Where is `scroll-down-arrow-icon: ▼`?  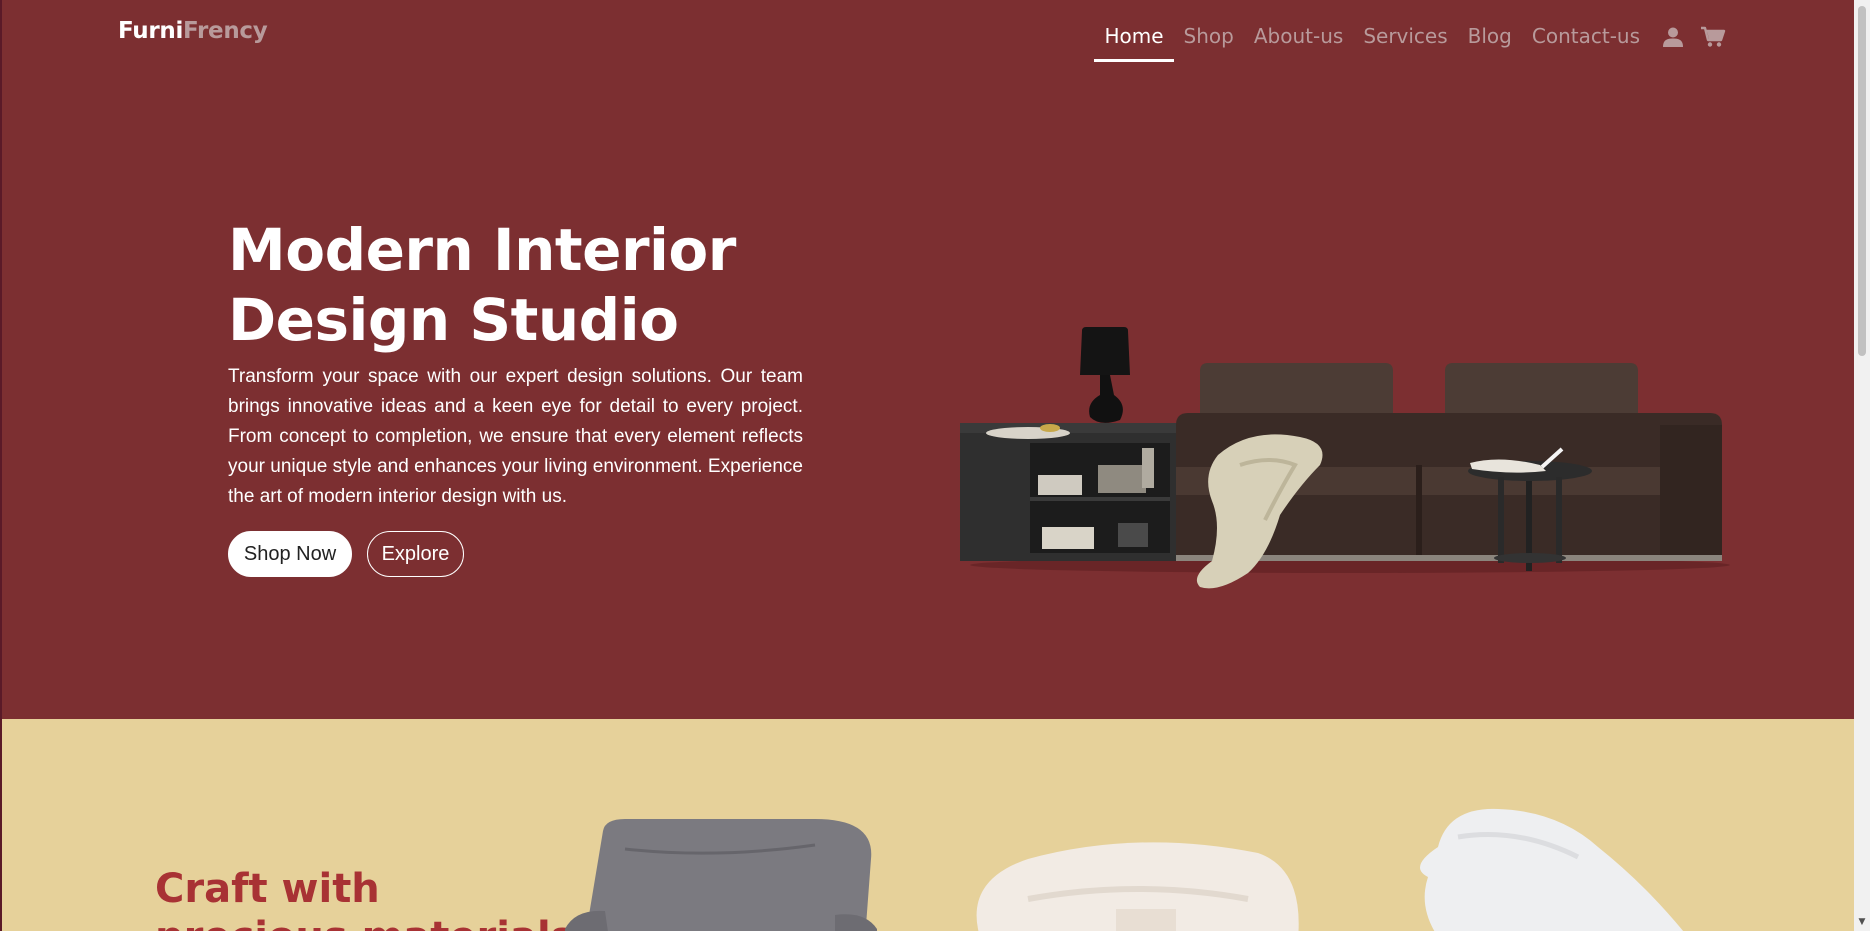
scroll-down-arrow-icon: ▼ is located at coordinates (1862, 922).